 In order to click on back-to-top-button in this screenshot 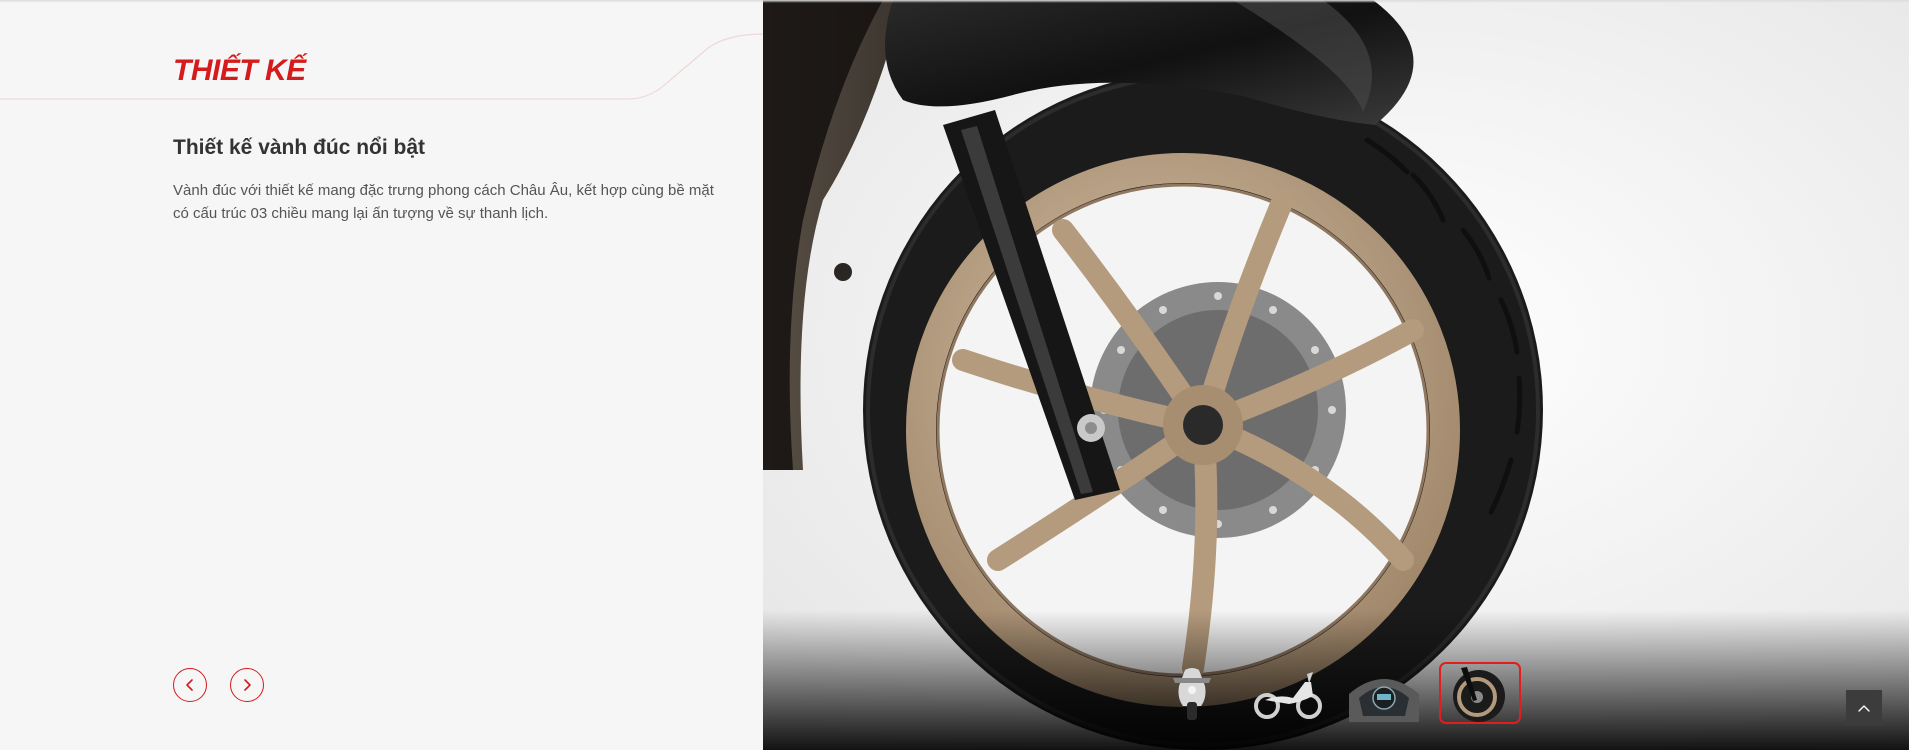, I will do `click(1864, 708)`.